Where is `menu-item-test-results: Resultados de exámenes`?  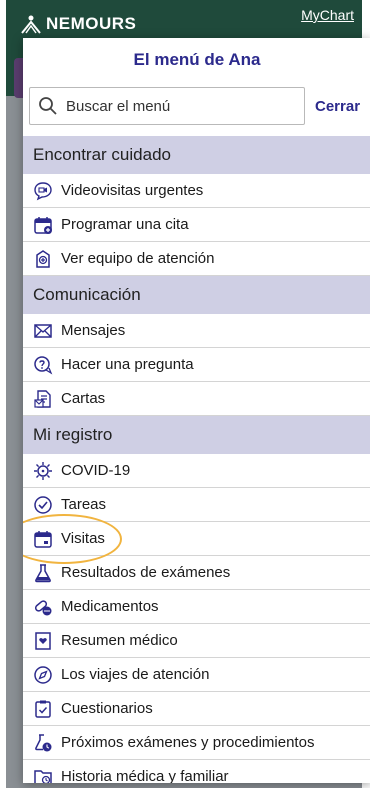 menu-item-test-results: Resultados de exámenes is located at coordinates (196, 573).